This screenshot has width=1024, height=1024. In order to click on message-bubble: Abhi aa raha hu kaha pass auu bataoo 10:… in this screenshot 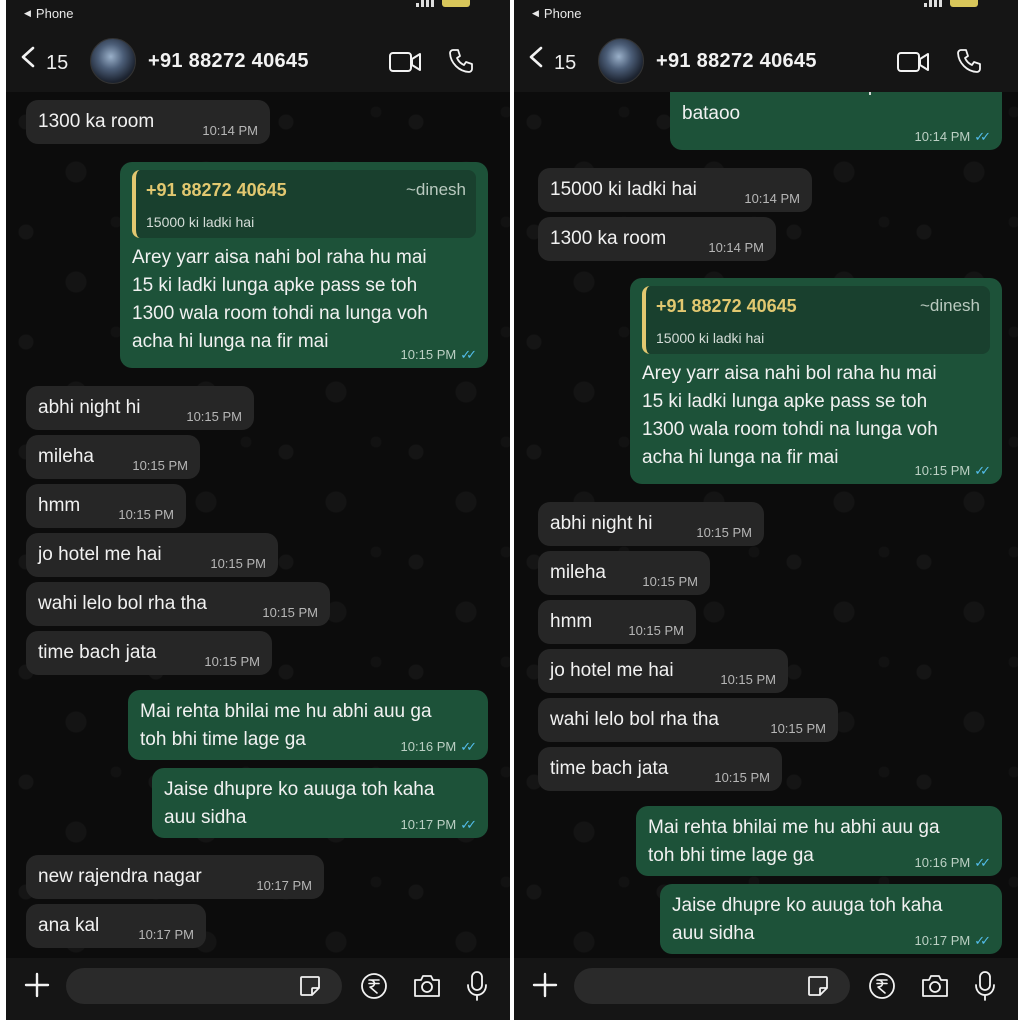, I will do `click(836, 121)`.